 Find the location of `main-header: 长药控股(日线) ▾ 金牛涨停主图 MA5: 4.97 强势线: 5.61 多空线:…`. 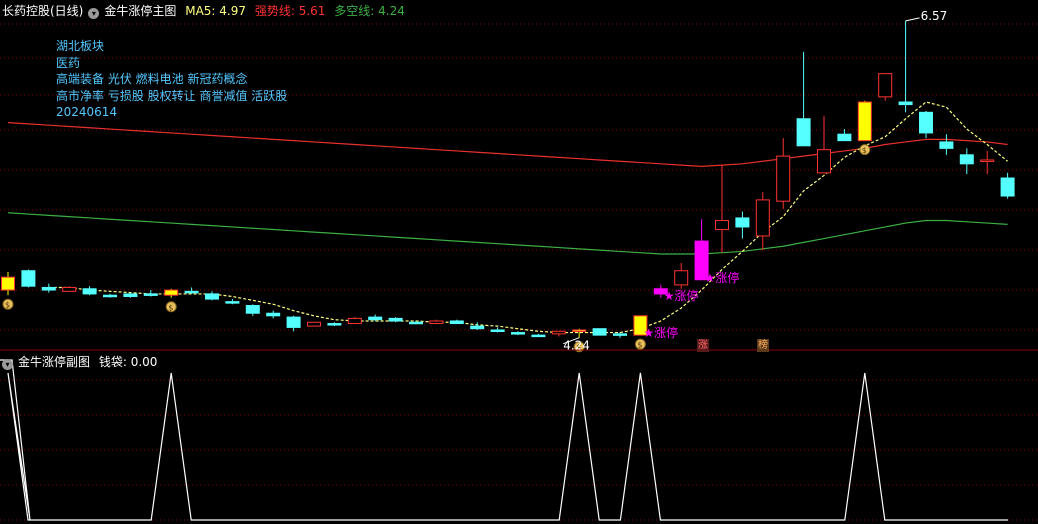

main-header: 长药控股(日线) ▾ 金牛涨停主图 MA5: 4.97 强势线: 5.61 多空线:… is located at coordinates (206, 11).